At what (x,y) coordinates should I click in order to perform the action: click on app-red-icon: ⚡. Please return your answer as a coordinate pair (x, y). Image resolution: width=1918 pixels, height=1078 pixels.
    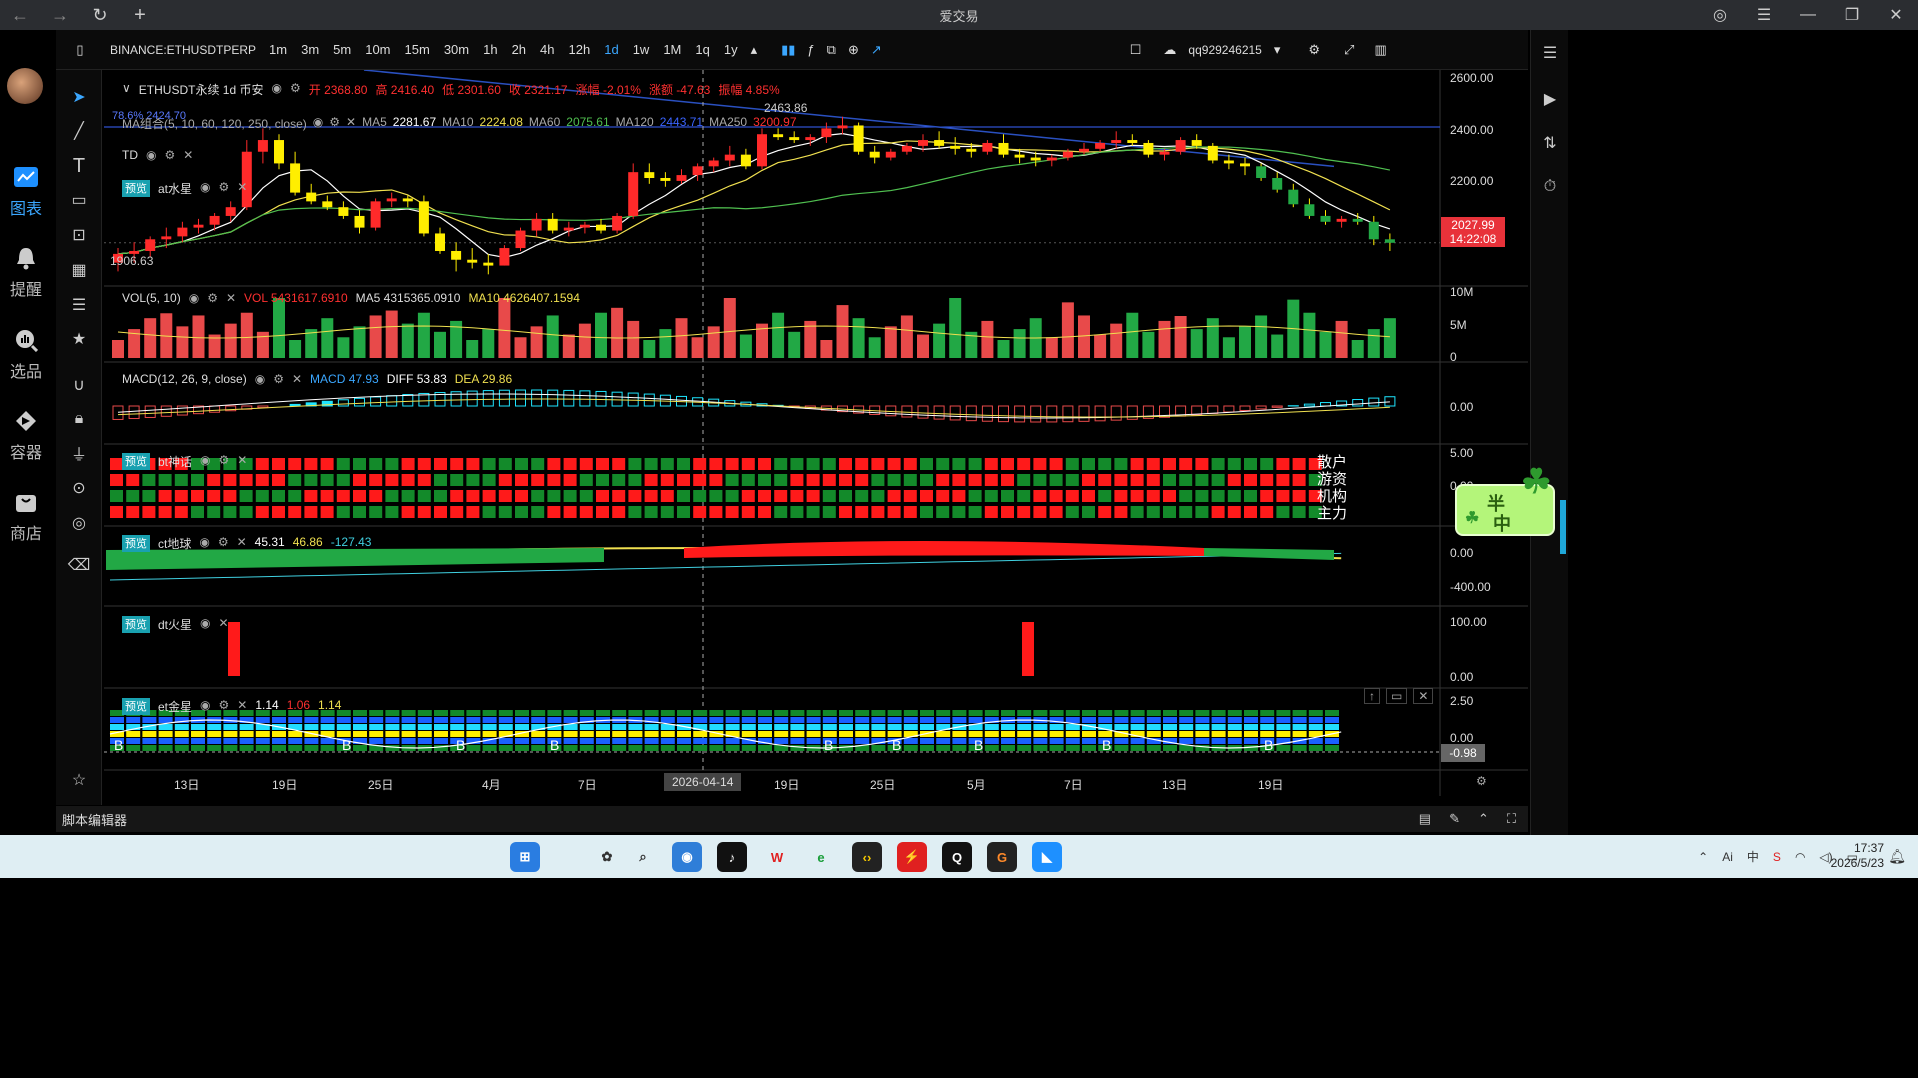
    Looking at the image, I should click on (912, 857).